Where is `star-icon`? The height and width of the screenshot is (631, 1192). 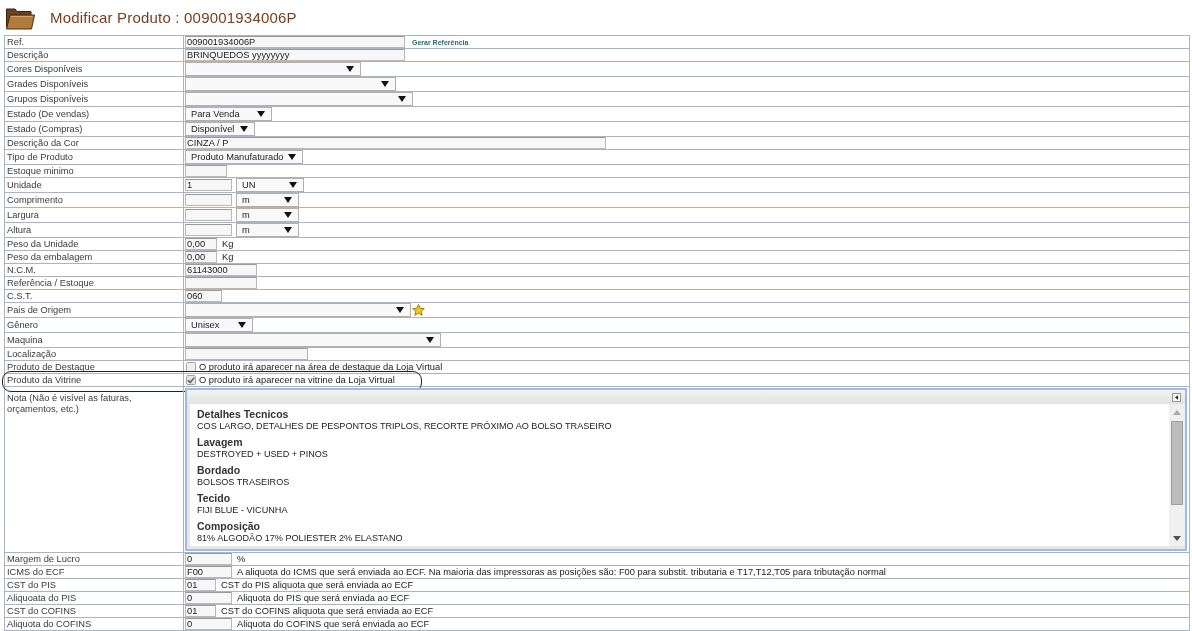 star-icon is located at coordinates (418, 310).